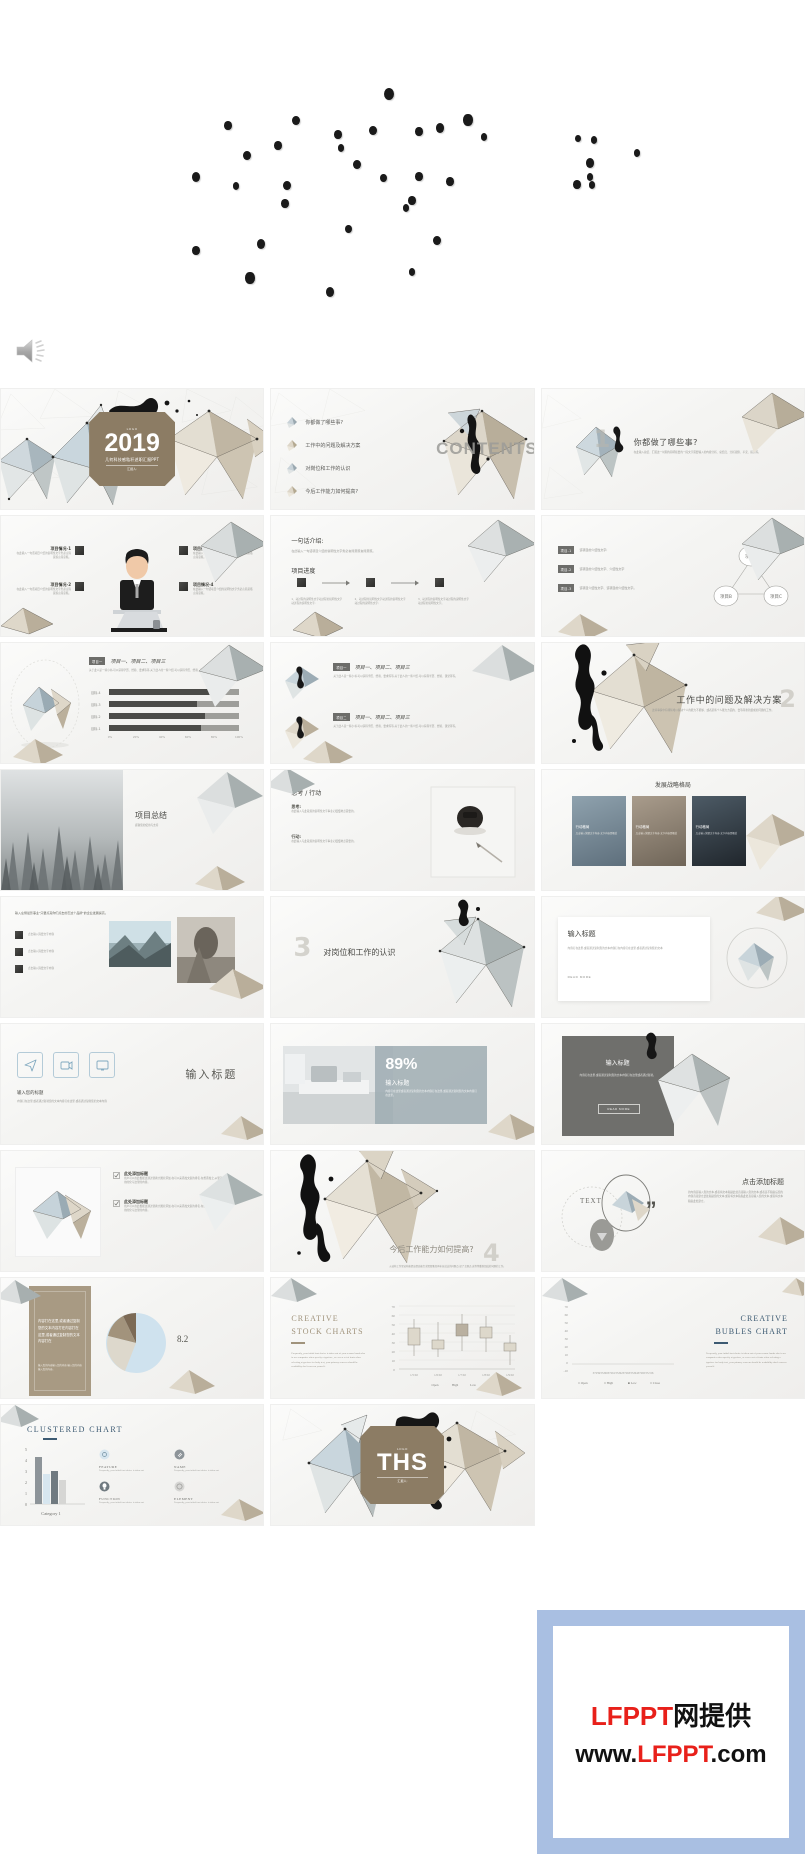  I want to click on contents-word: CONTENTS, so click(485, 449).